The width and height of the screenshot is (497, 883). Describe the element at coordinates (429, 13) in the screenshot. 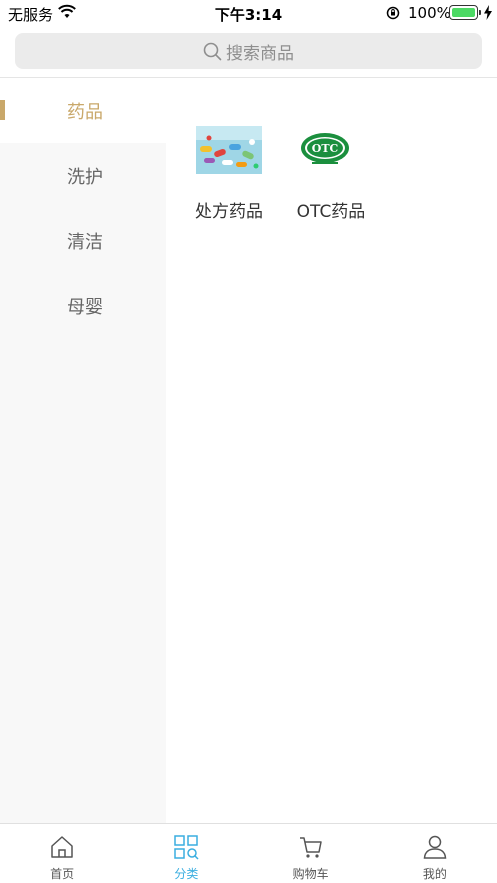

I see `battery-percent: 100%` at that location.